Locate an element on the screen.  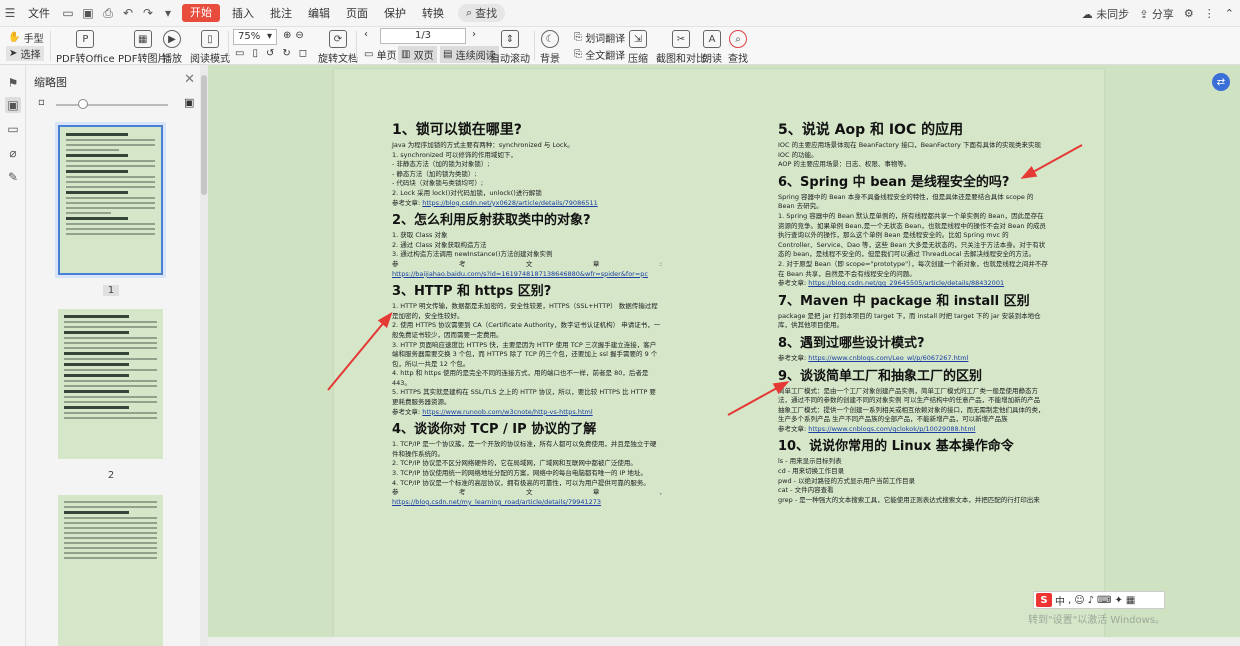
pdf-convert-icon: P is located at coordinates (85, 39).